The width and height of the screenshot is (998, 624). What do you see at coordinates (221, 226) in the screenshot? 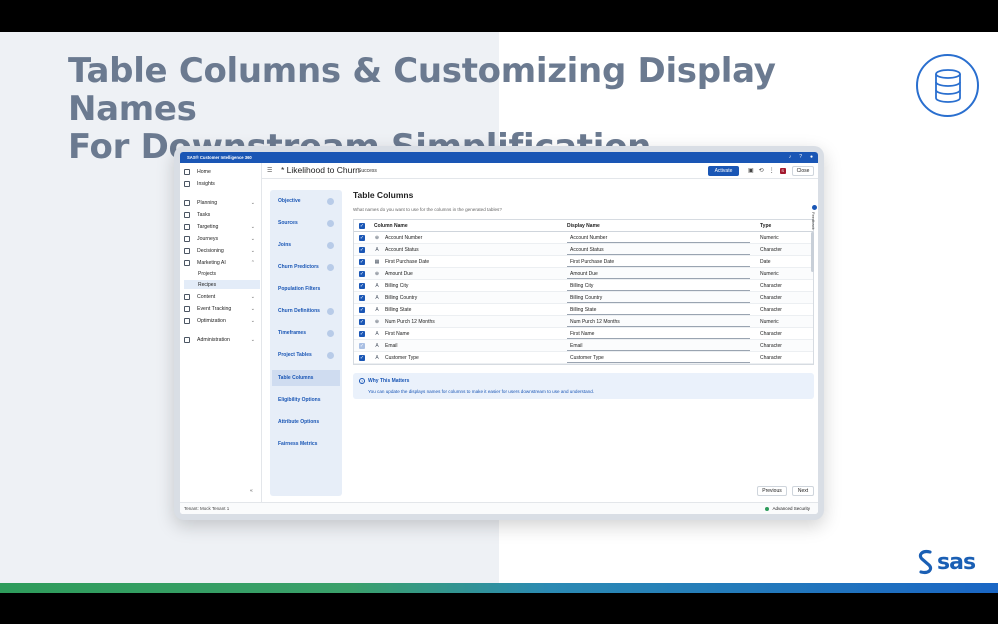
I see `sidebar-item-targeting: Targeting ⌄` at bounding box center [221, 226].